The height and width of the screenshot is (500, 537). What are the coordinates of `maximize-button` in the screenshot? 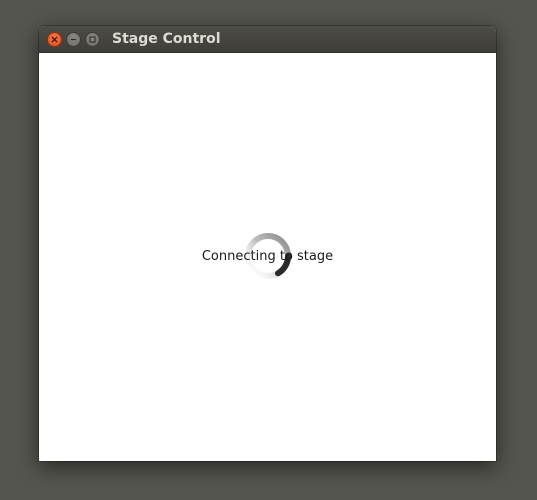 It's located at (92, 39).